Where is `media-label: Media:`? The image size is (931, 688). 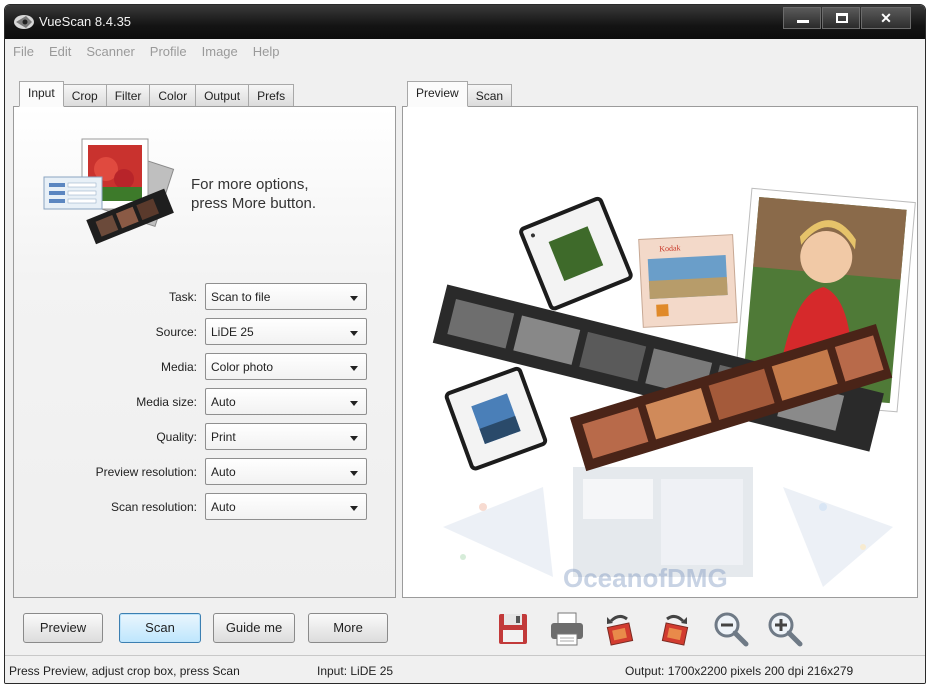
media-label: Media: is located at coordinates (178, 367).